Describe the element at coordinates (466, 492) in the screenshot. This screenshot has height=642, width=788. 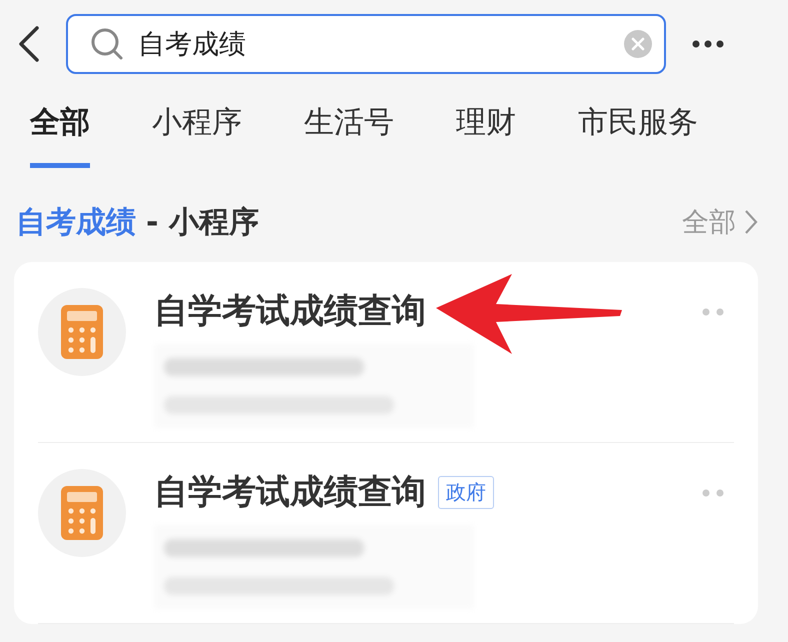
I see `category-tag: 政府` at that location.